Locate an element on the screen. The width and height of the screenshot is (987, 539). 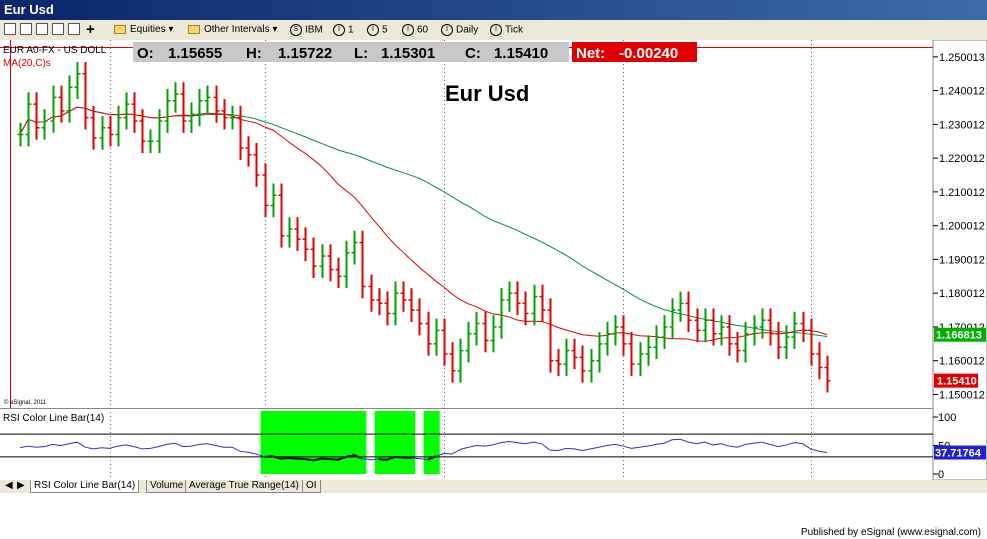
tab-label: RSI Color Line Bar(14) is located at coordinates (85, 485).